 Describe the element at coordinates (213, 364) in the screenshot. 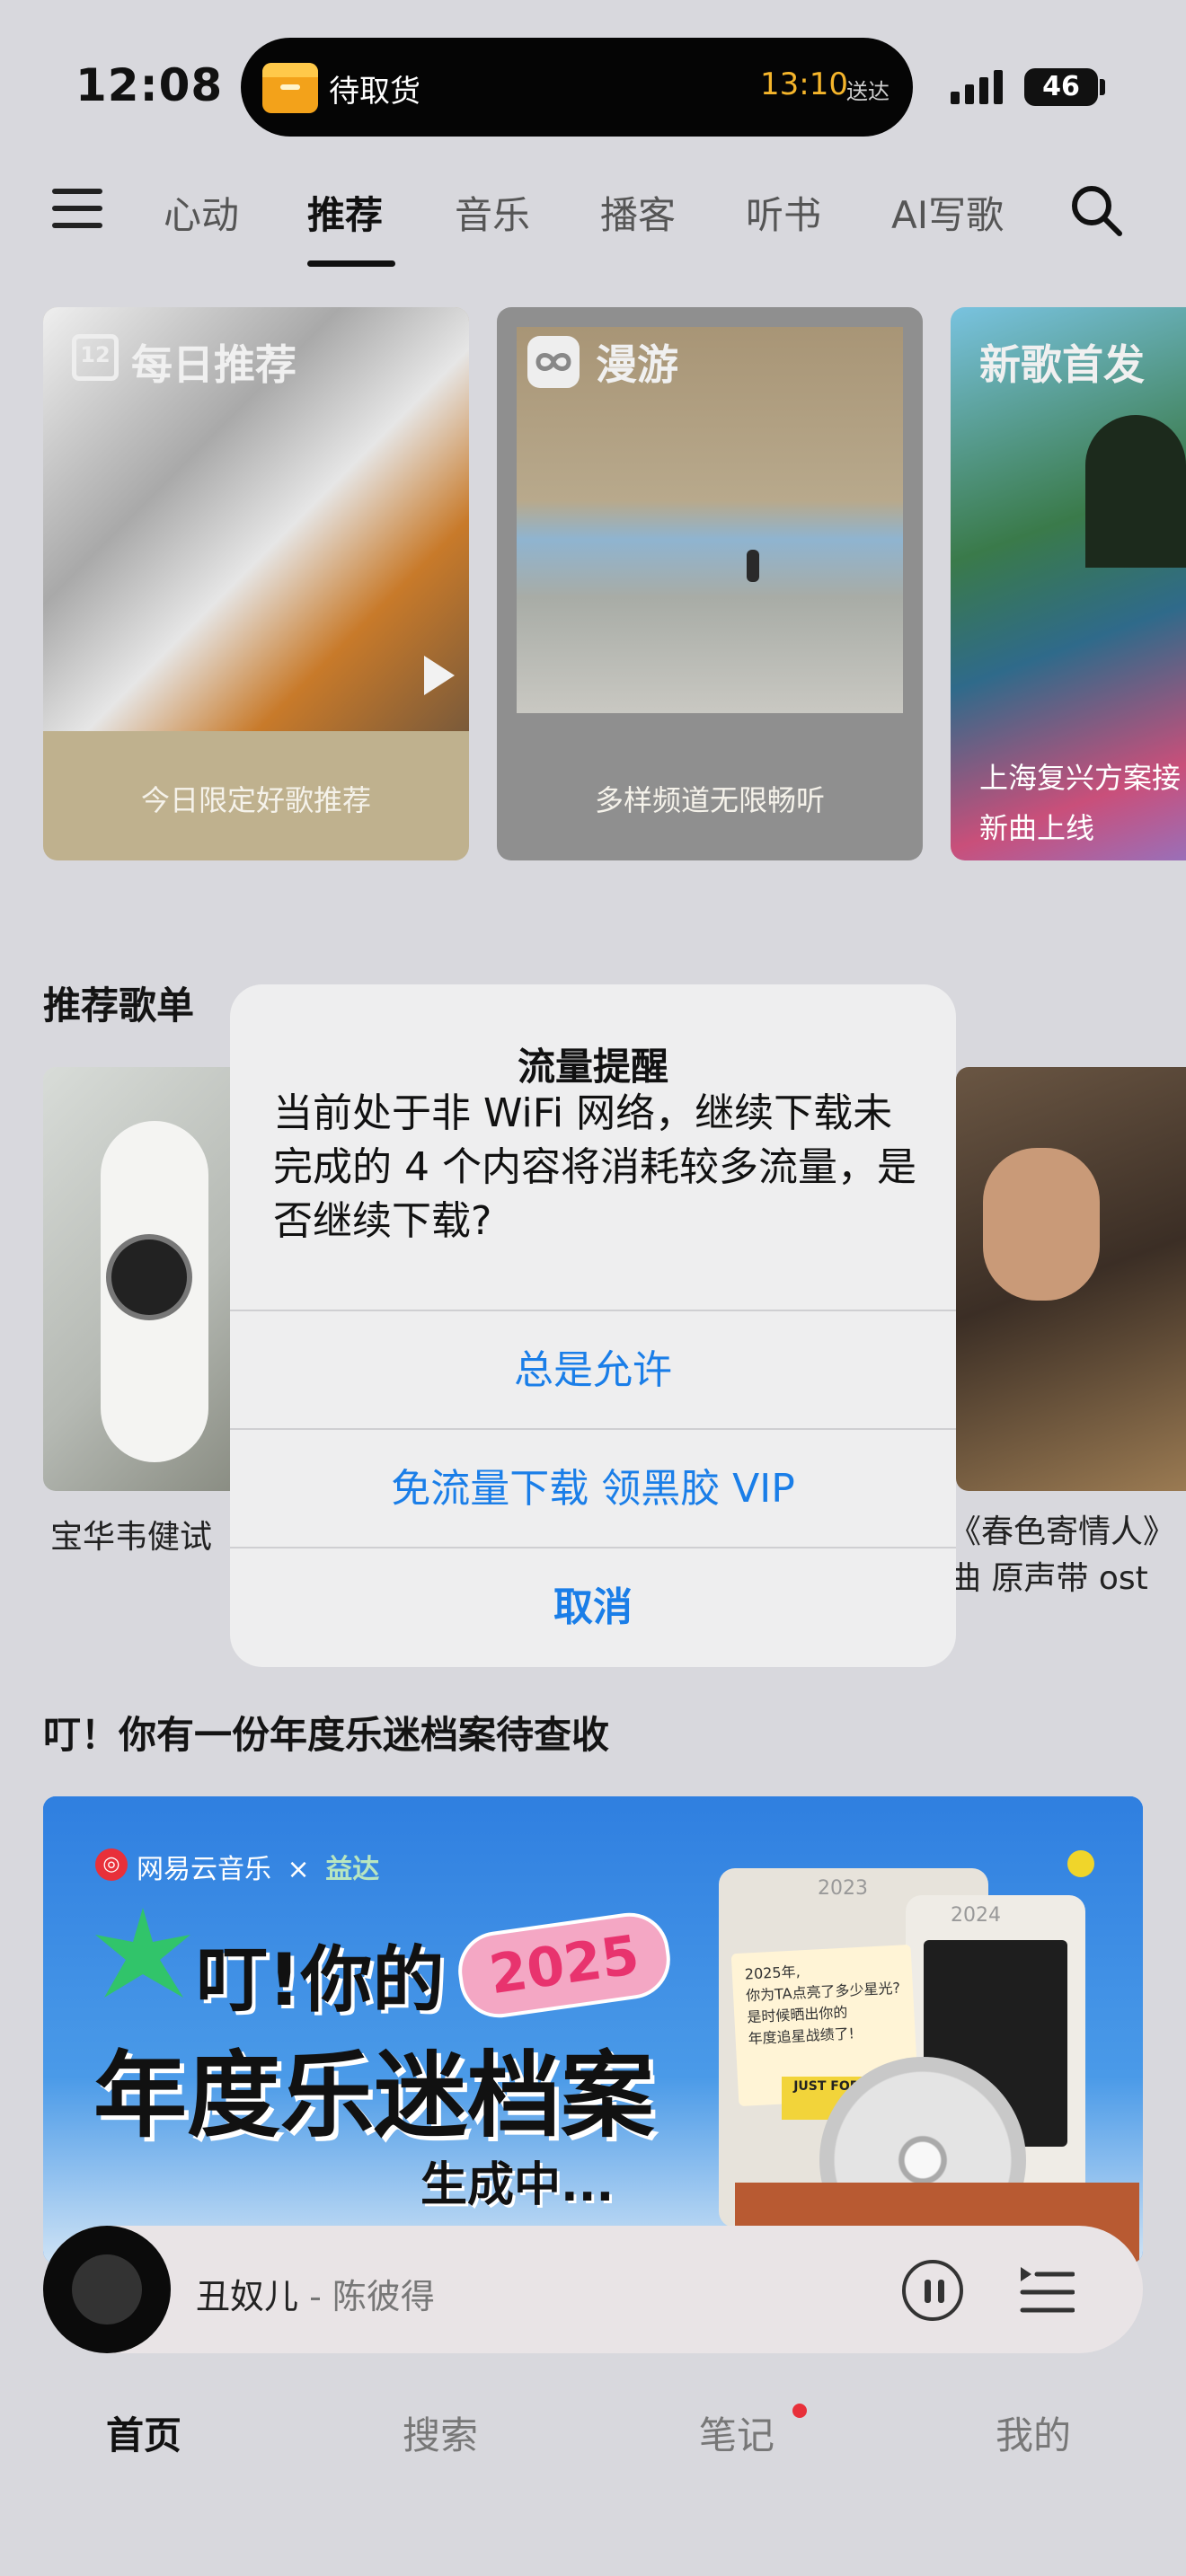

I see `card-title: 每日推荐` at that location.